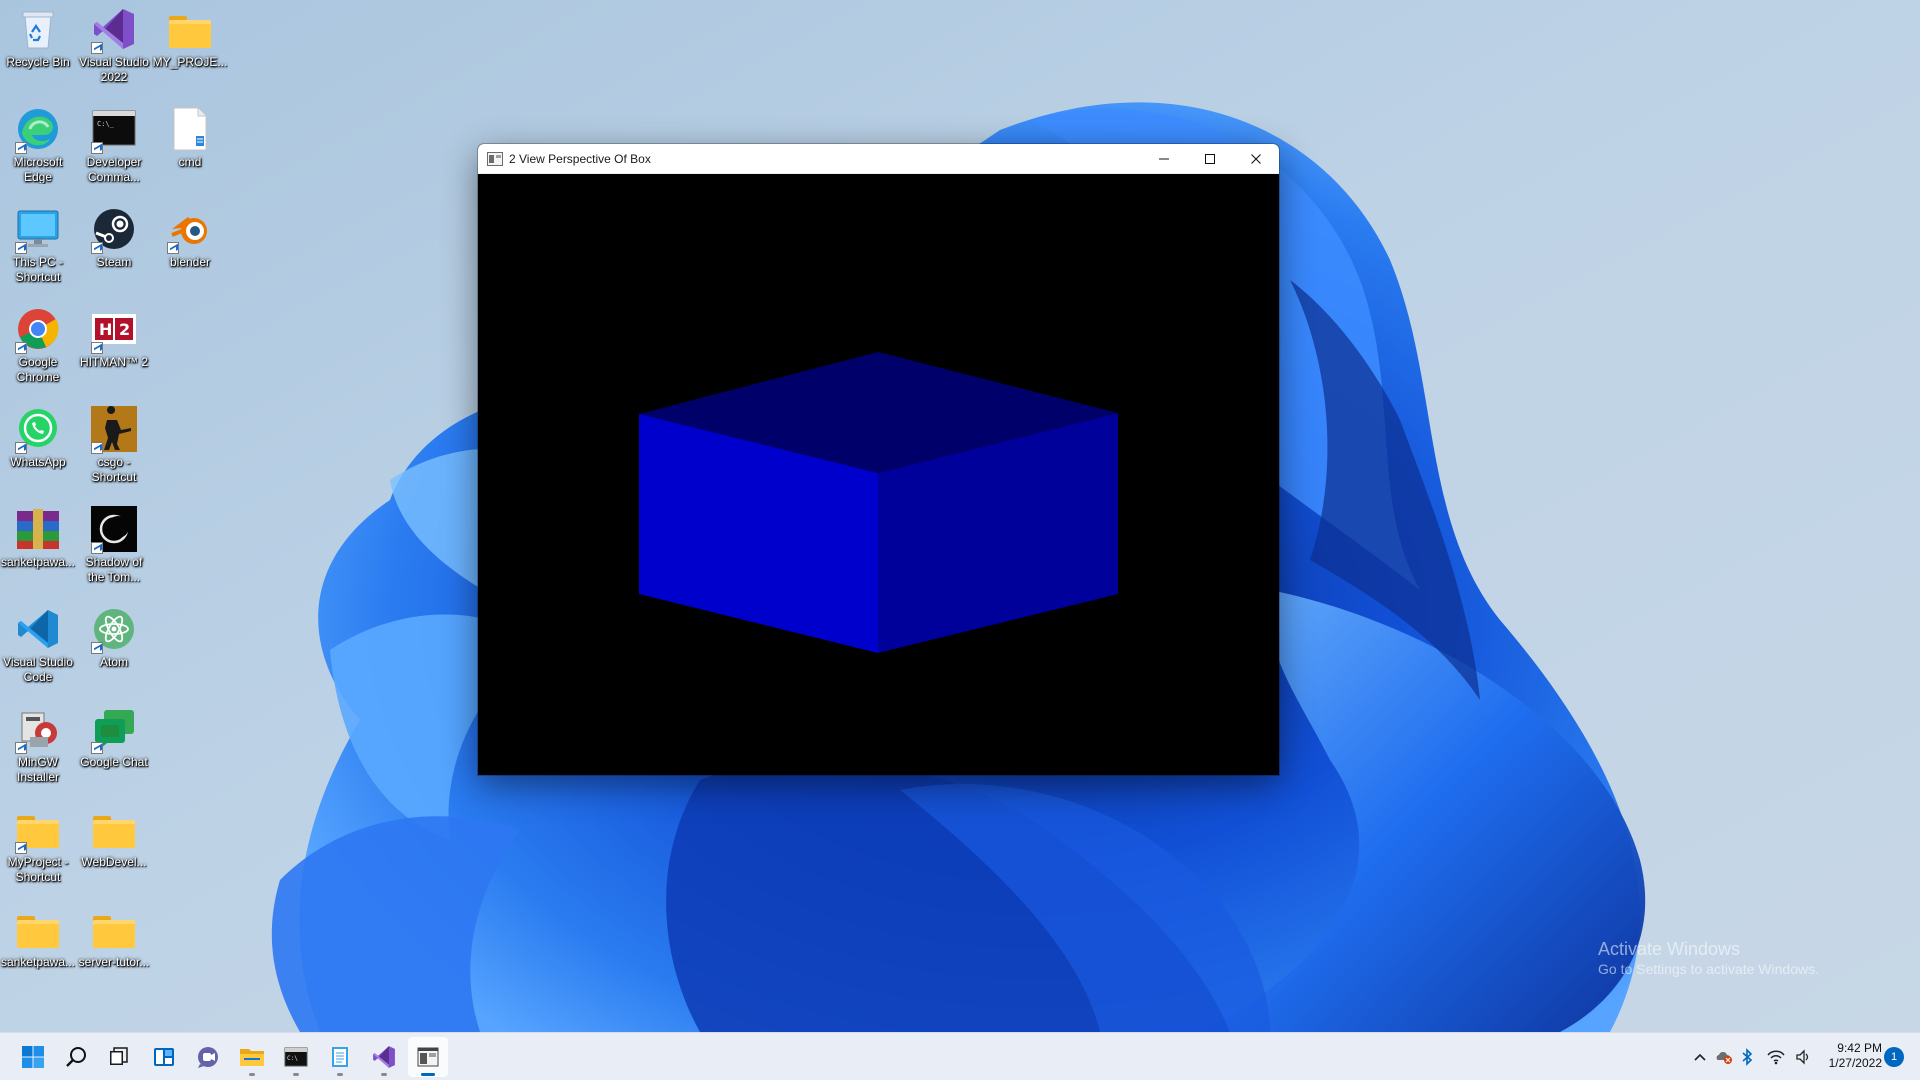 The height and width of the screenshot is (1080, 1920). What do you see at coordinates (114, 630) in the screenshot?
I see `atom-icon` at bounding box center [114, 630].